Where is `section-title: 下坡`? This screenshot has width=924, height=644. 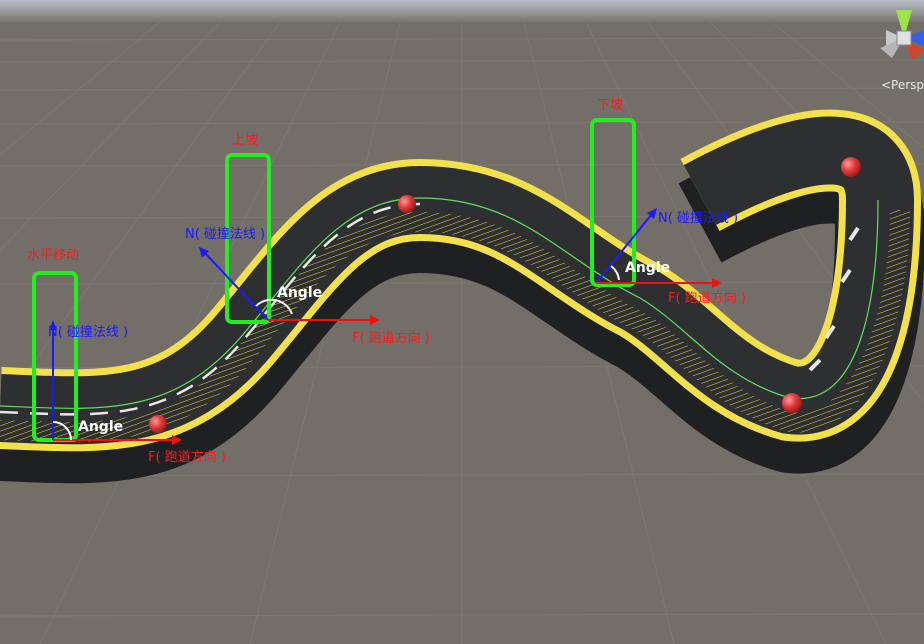
section-title: 下坡 is located at coordinates (610, 105).